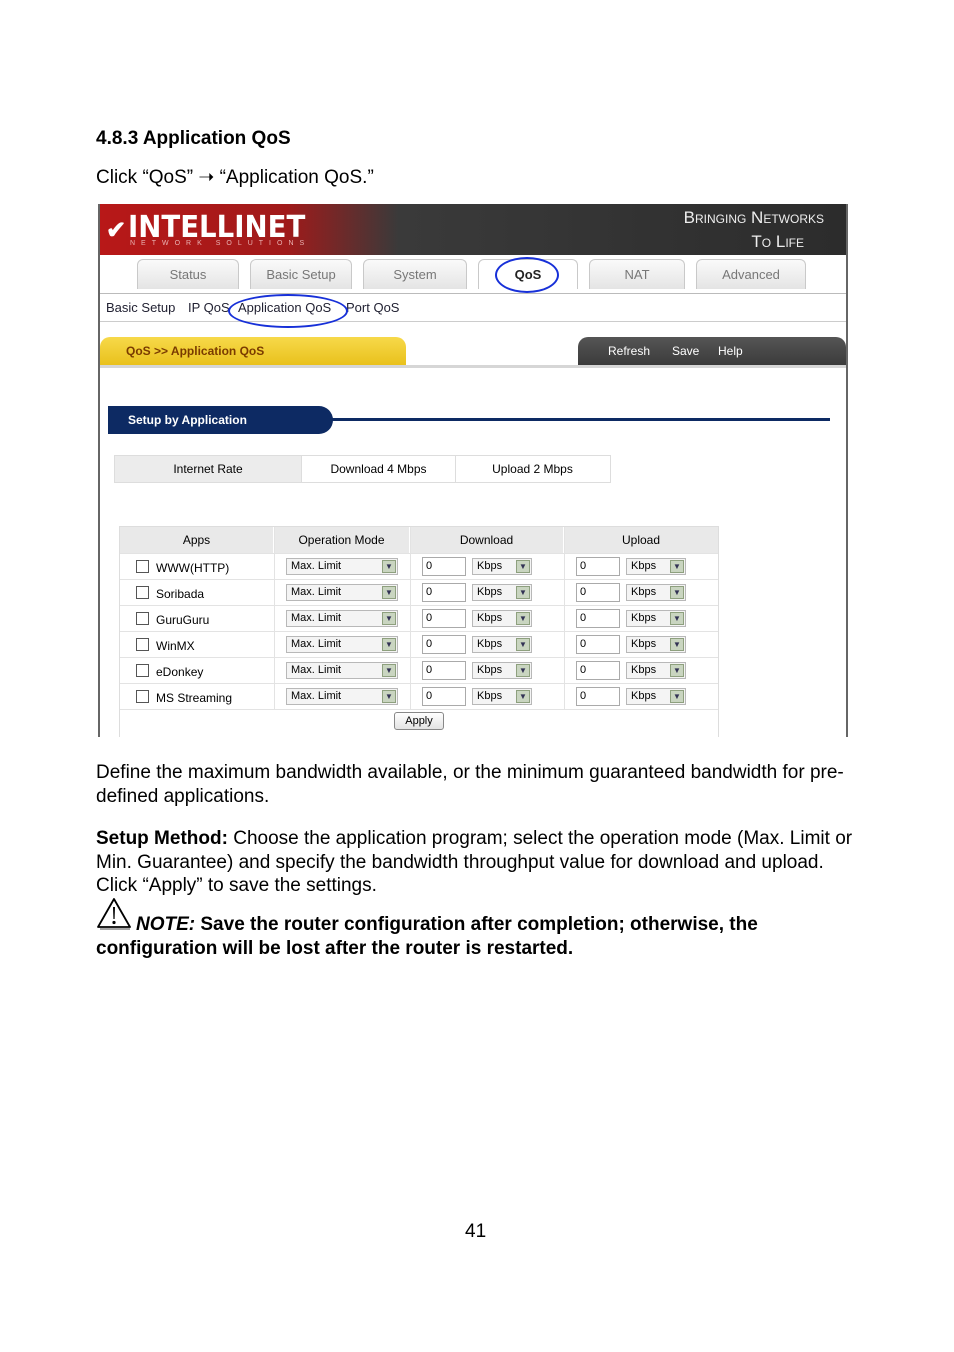 This screenshot has width=954, height=1352. Describe the element at coordinates (372, 307) in the screenshot. I see `subnav-port-qos: Port QoS` at that location.